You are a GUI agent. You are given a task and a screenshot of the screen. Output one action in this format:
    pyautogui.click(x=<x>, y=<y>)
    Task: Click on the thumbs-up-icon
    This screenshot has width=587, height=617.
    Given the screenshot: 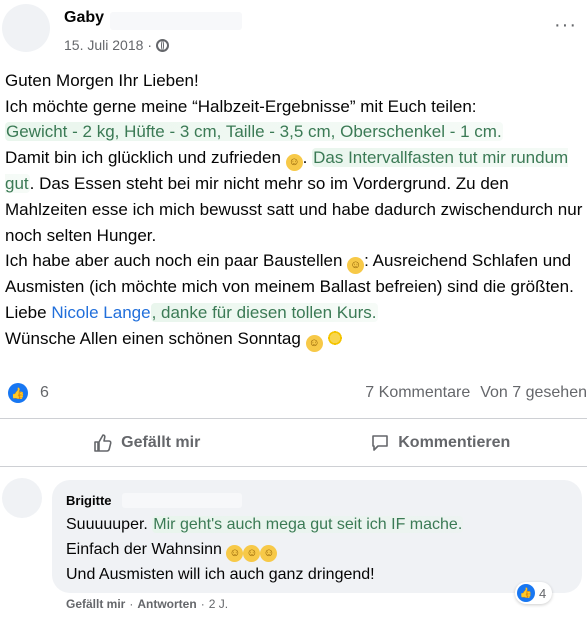 What is the action you would take?
    pyautogui.click(x=103, y=443)
    